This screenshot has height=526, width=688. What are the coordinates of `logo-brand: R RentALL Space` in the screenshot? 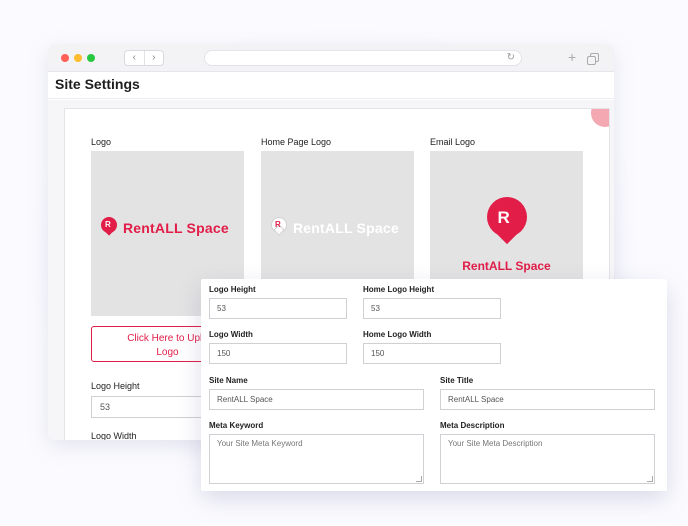 It's located at (165, 227).